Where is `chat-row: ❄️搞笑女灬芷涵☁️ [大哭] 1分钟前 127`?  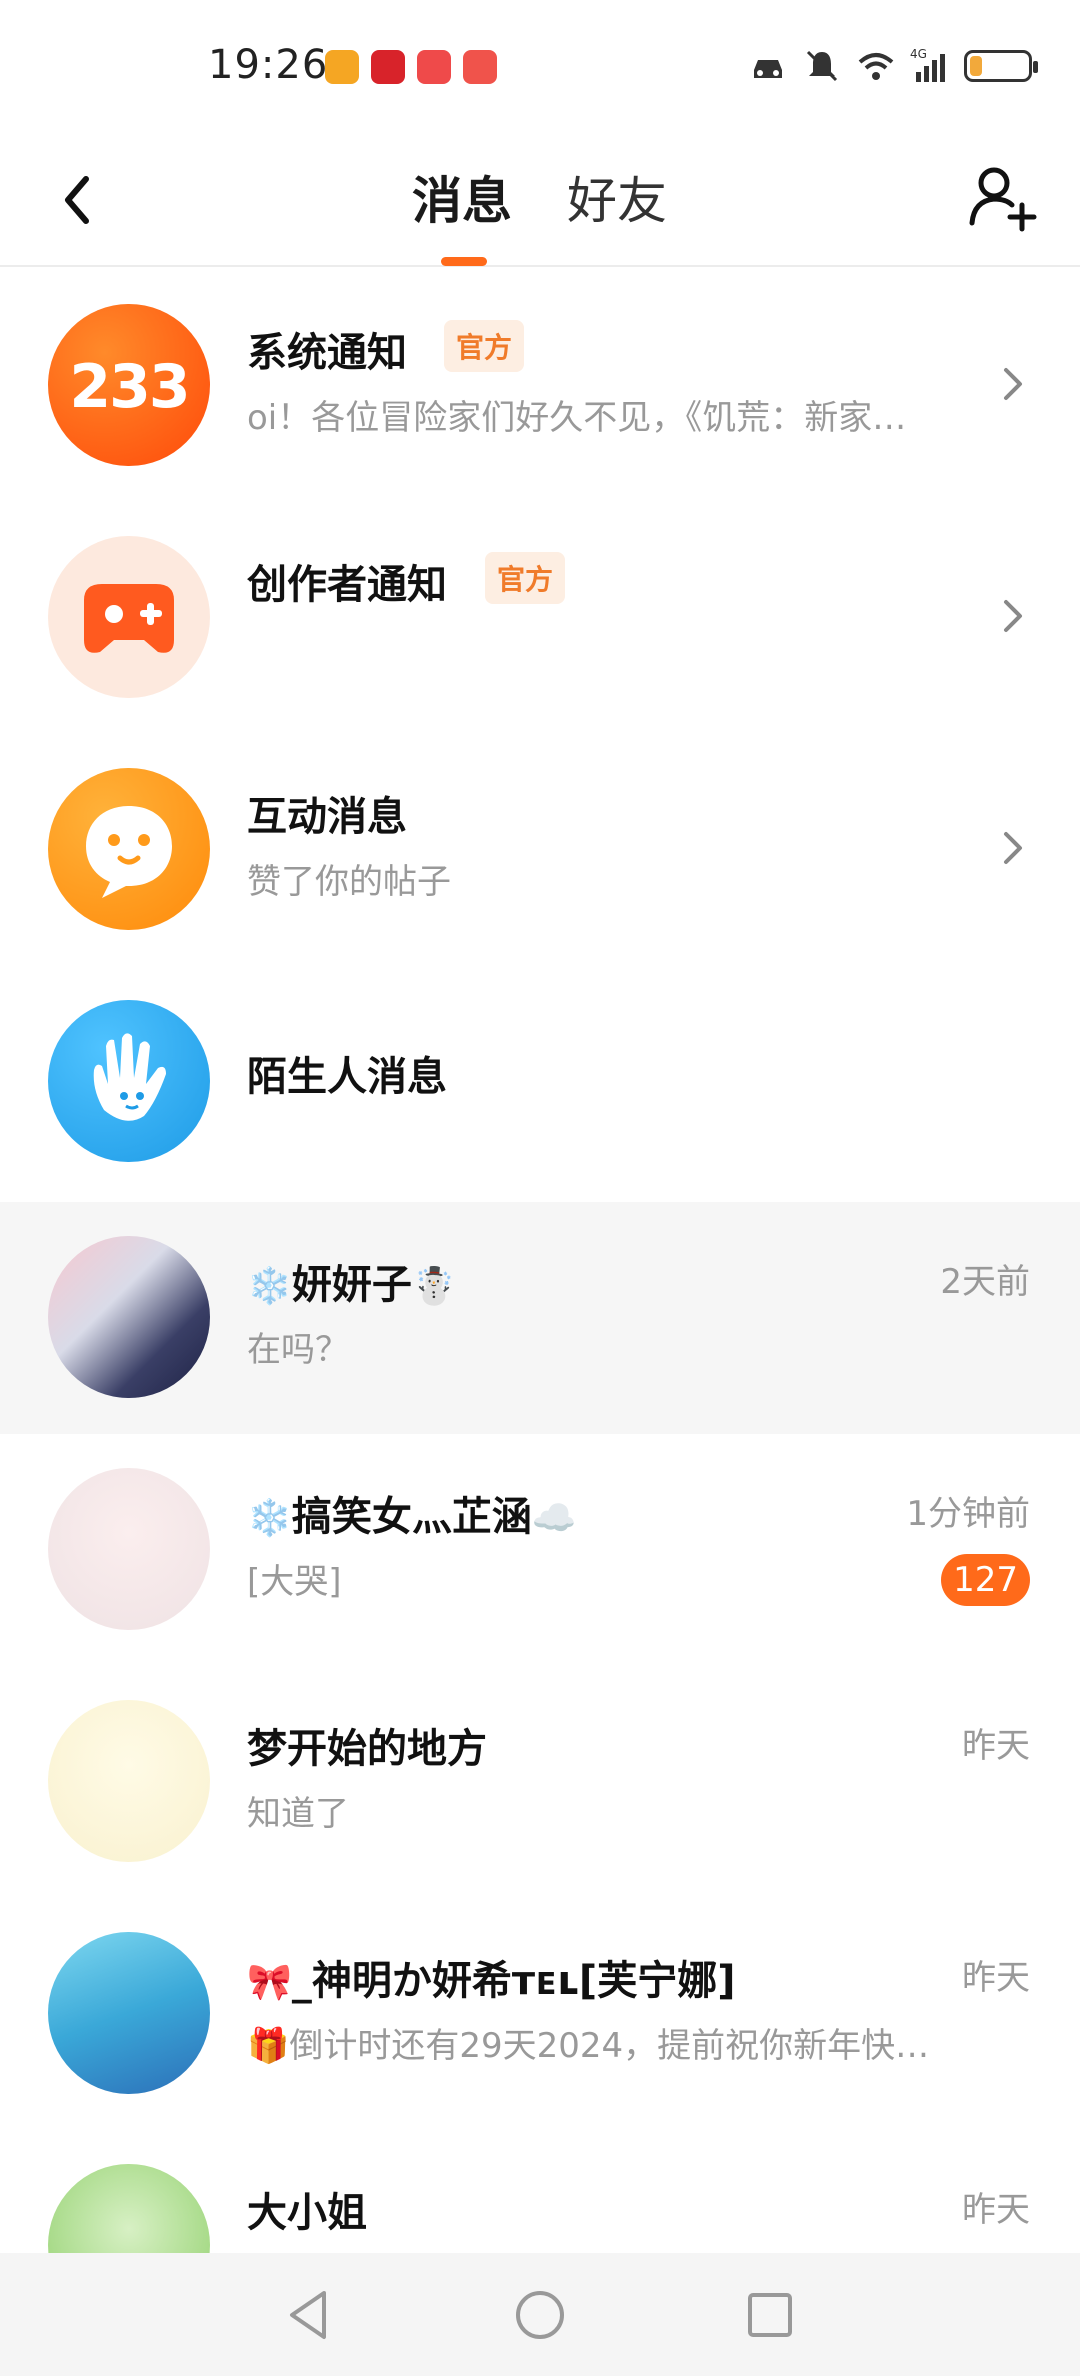 chat-row: ❄️搞笑女灬芷涵☁️ [大哭] 1分钟前 127 is located at coordinates (540, 1550).